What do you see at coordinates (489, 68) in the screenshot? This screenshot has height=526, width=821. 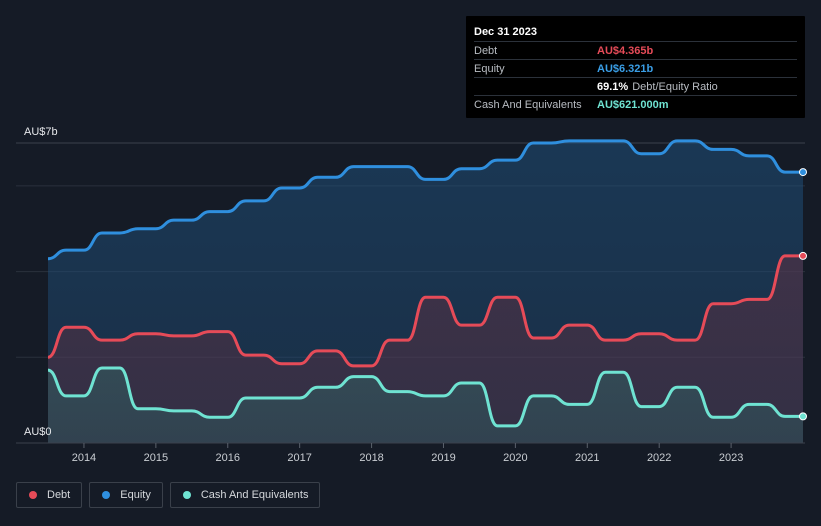 I see `tooltip-equity-label: Equity` at bounding box center [489, 68].